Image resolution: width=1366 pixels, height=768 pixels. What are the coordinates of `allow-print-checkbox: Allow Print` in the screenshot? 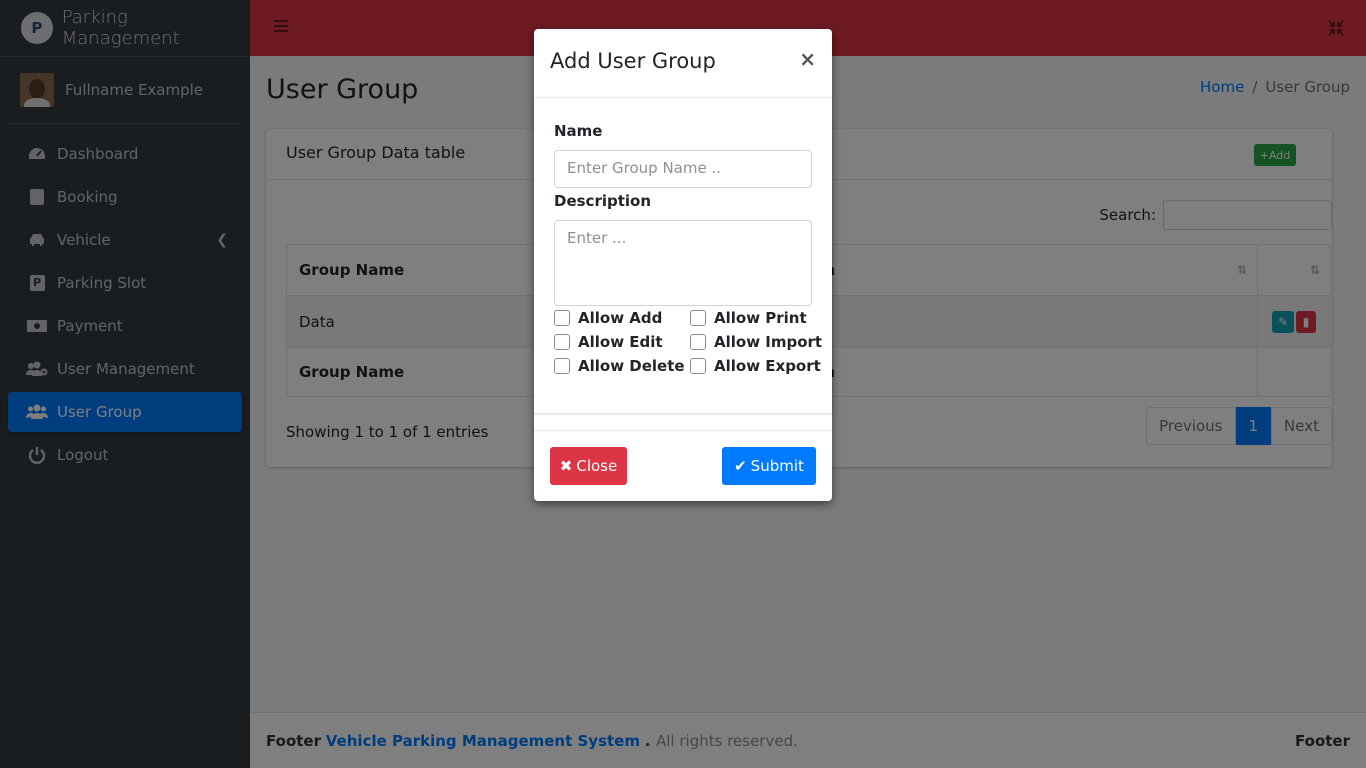 It's located at (748, 318).